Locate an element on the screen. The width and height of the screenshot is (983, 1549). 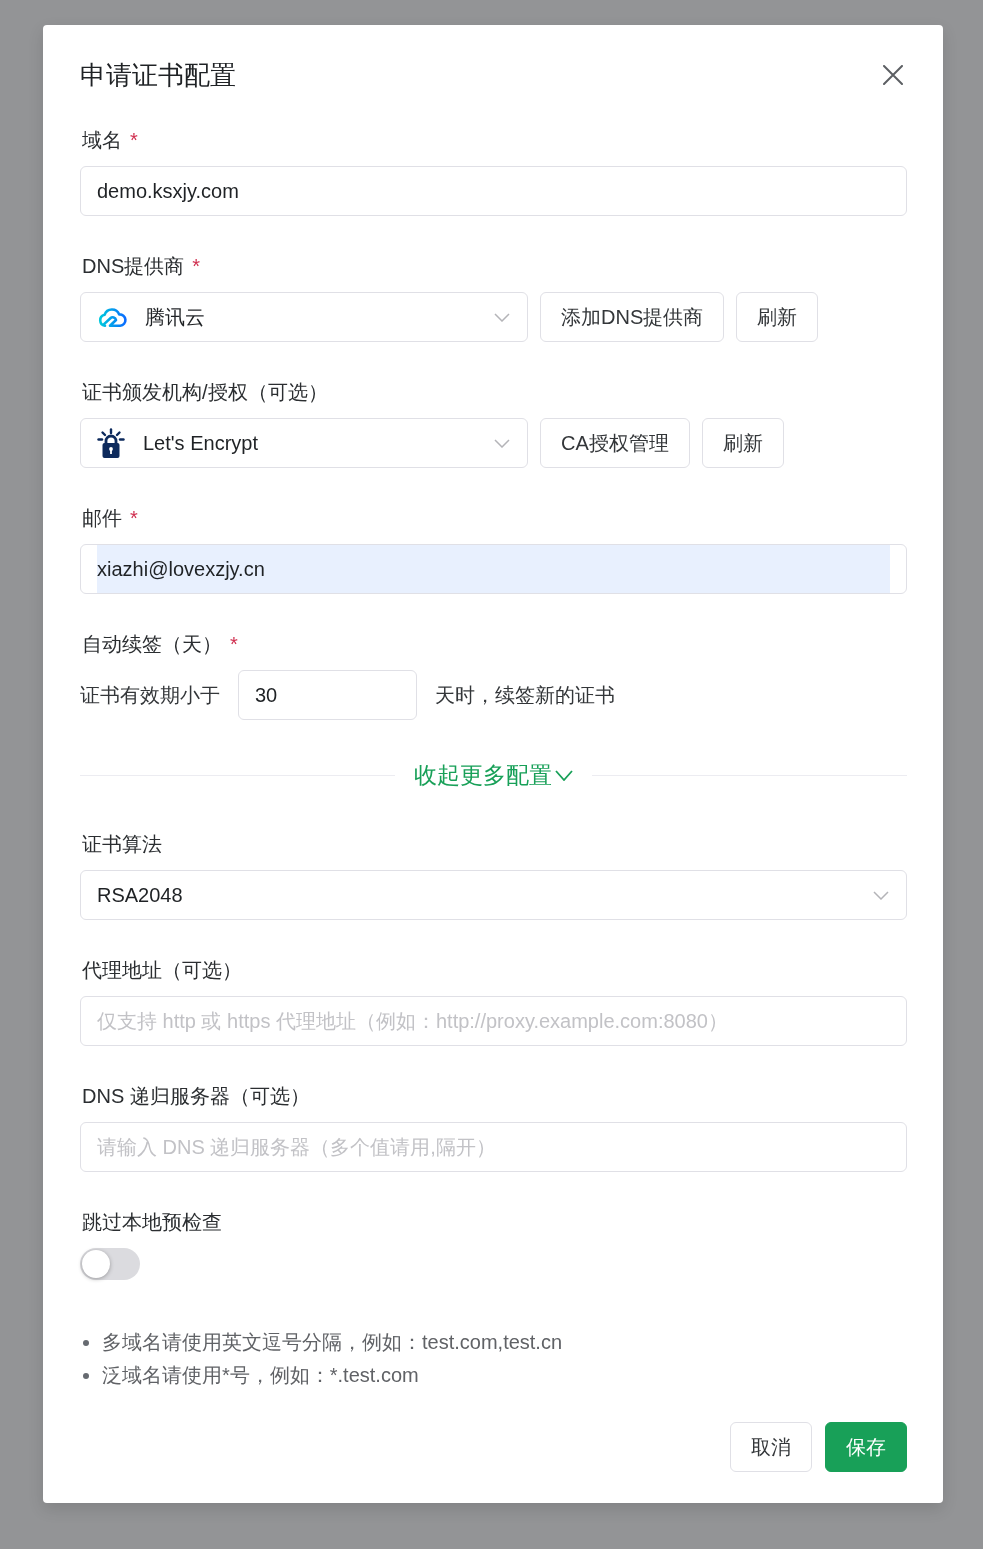
toggle-switch is located at coordinates (110, 1264).